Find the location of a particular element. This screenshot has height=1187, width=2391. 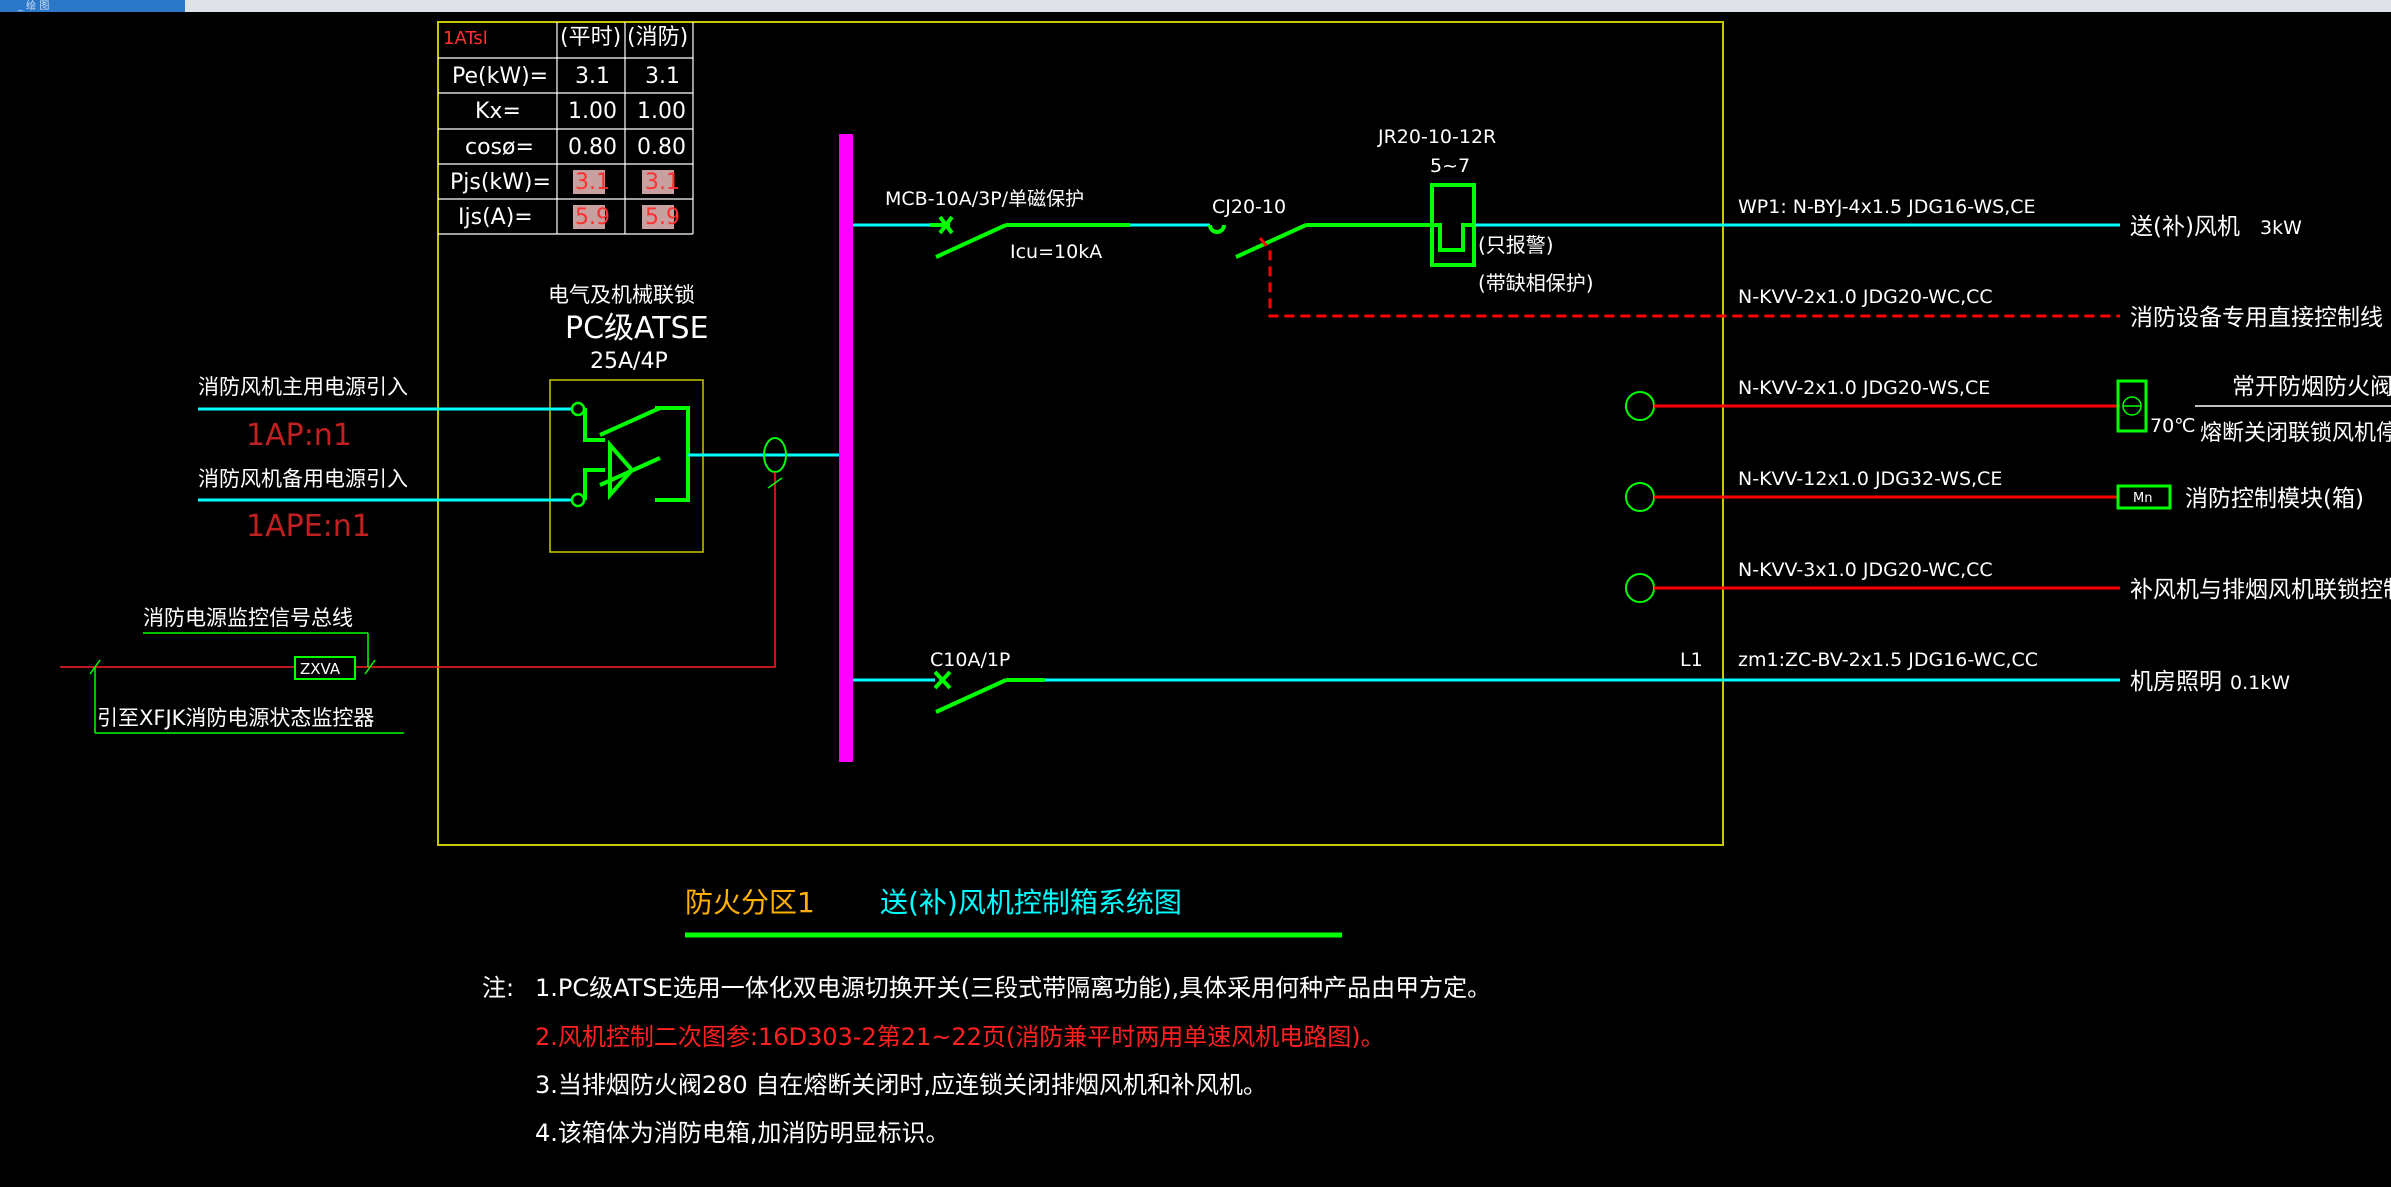

diagram-title: 送(补)风机控制箱系统图 is located at coordinates (1031, 902).